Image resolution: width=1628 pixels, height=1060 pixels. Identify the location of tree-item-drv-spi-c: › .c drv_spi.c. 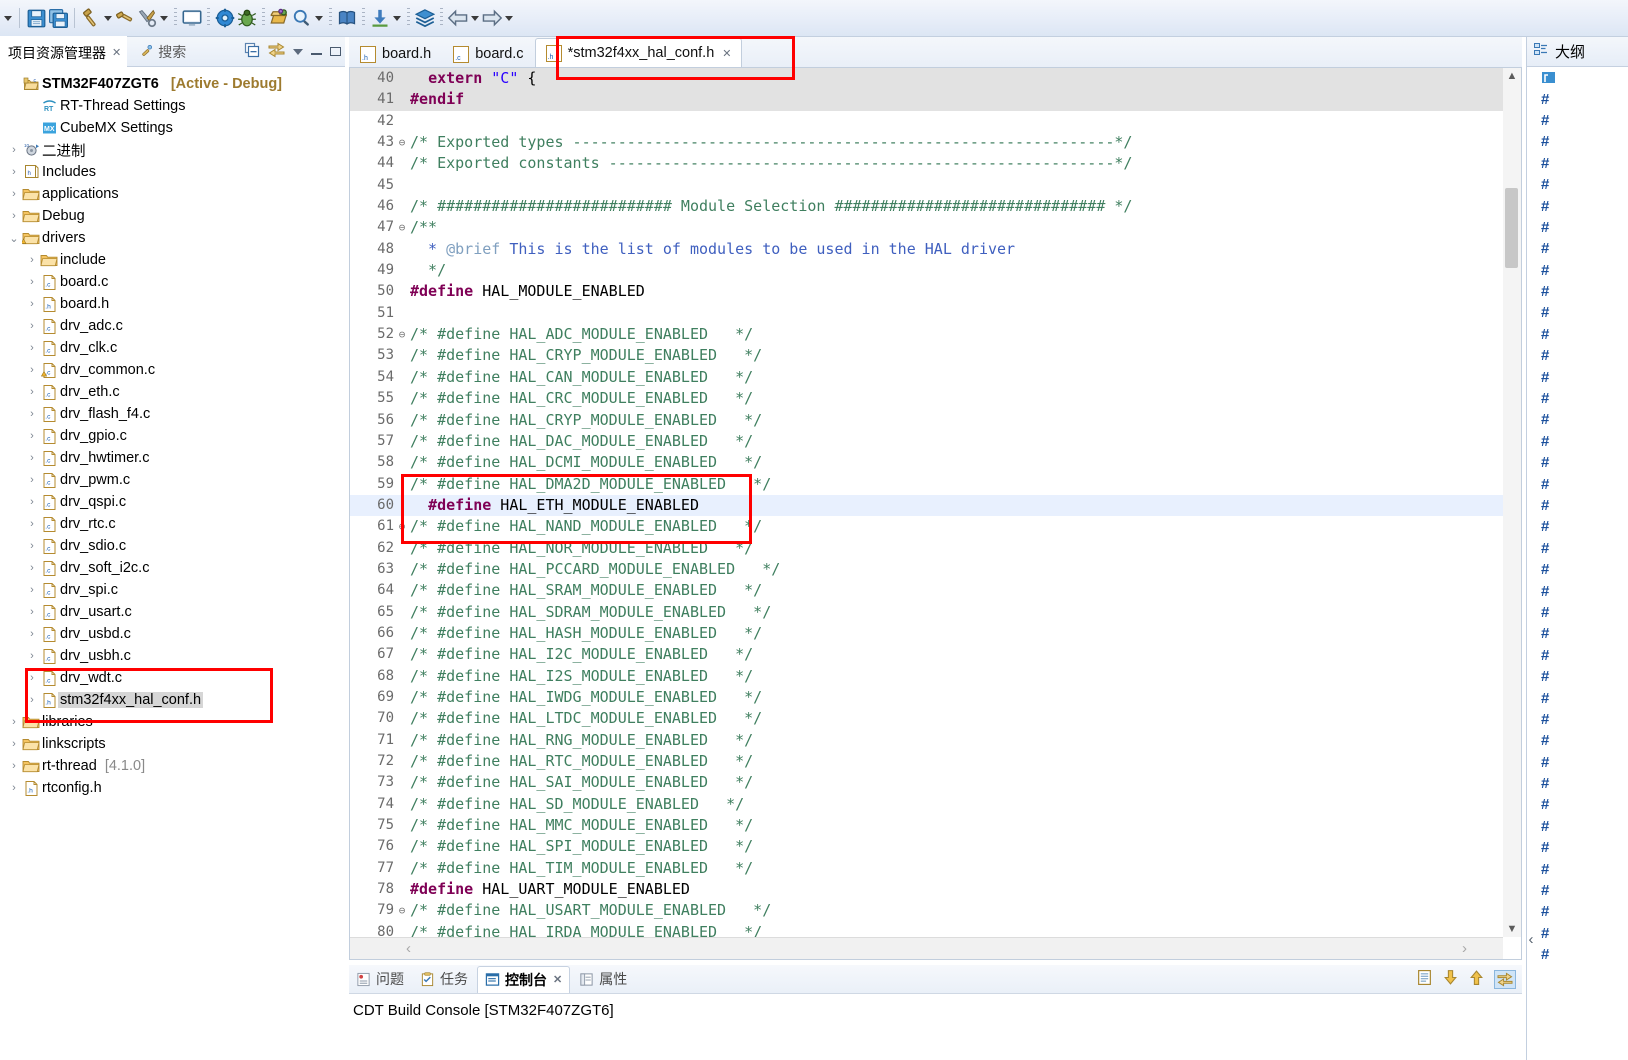
(172, 590).